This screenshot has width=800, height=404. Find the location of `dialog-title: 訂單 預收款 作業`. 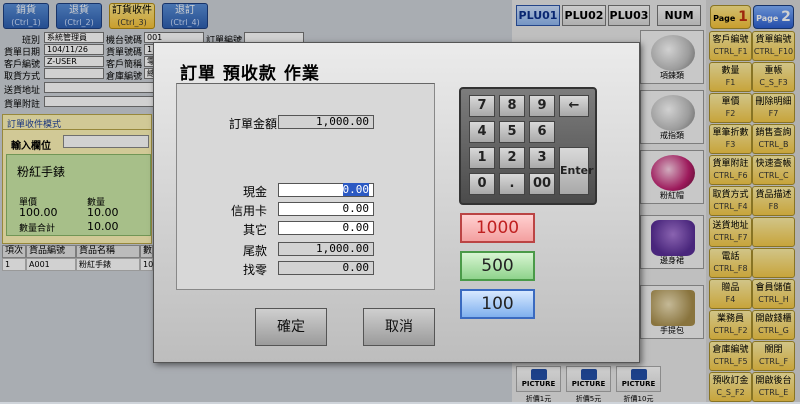

dialog-title: 訂單 預收款 作業 is located at coordinates (250, 74).